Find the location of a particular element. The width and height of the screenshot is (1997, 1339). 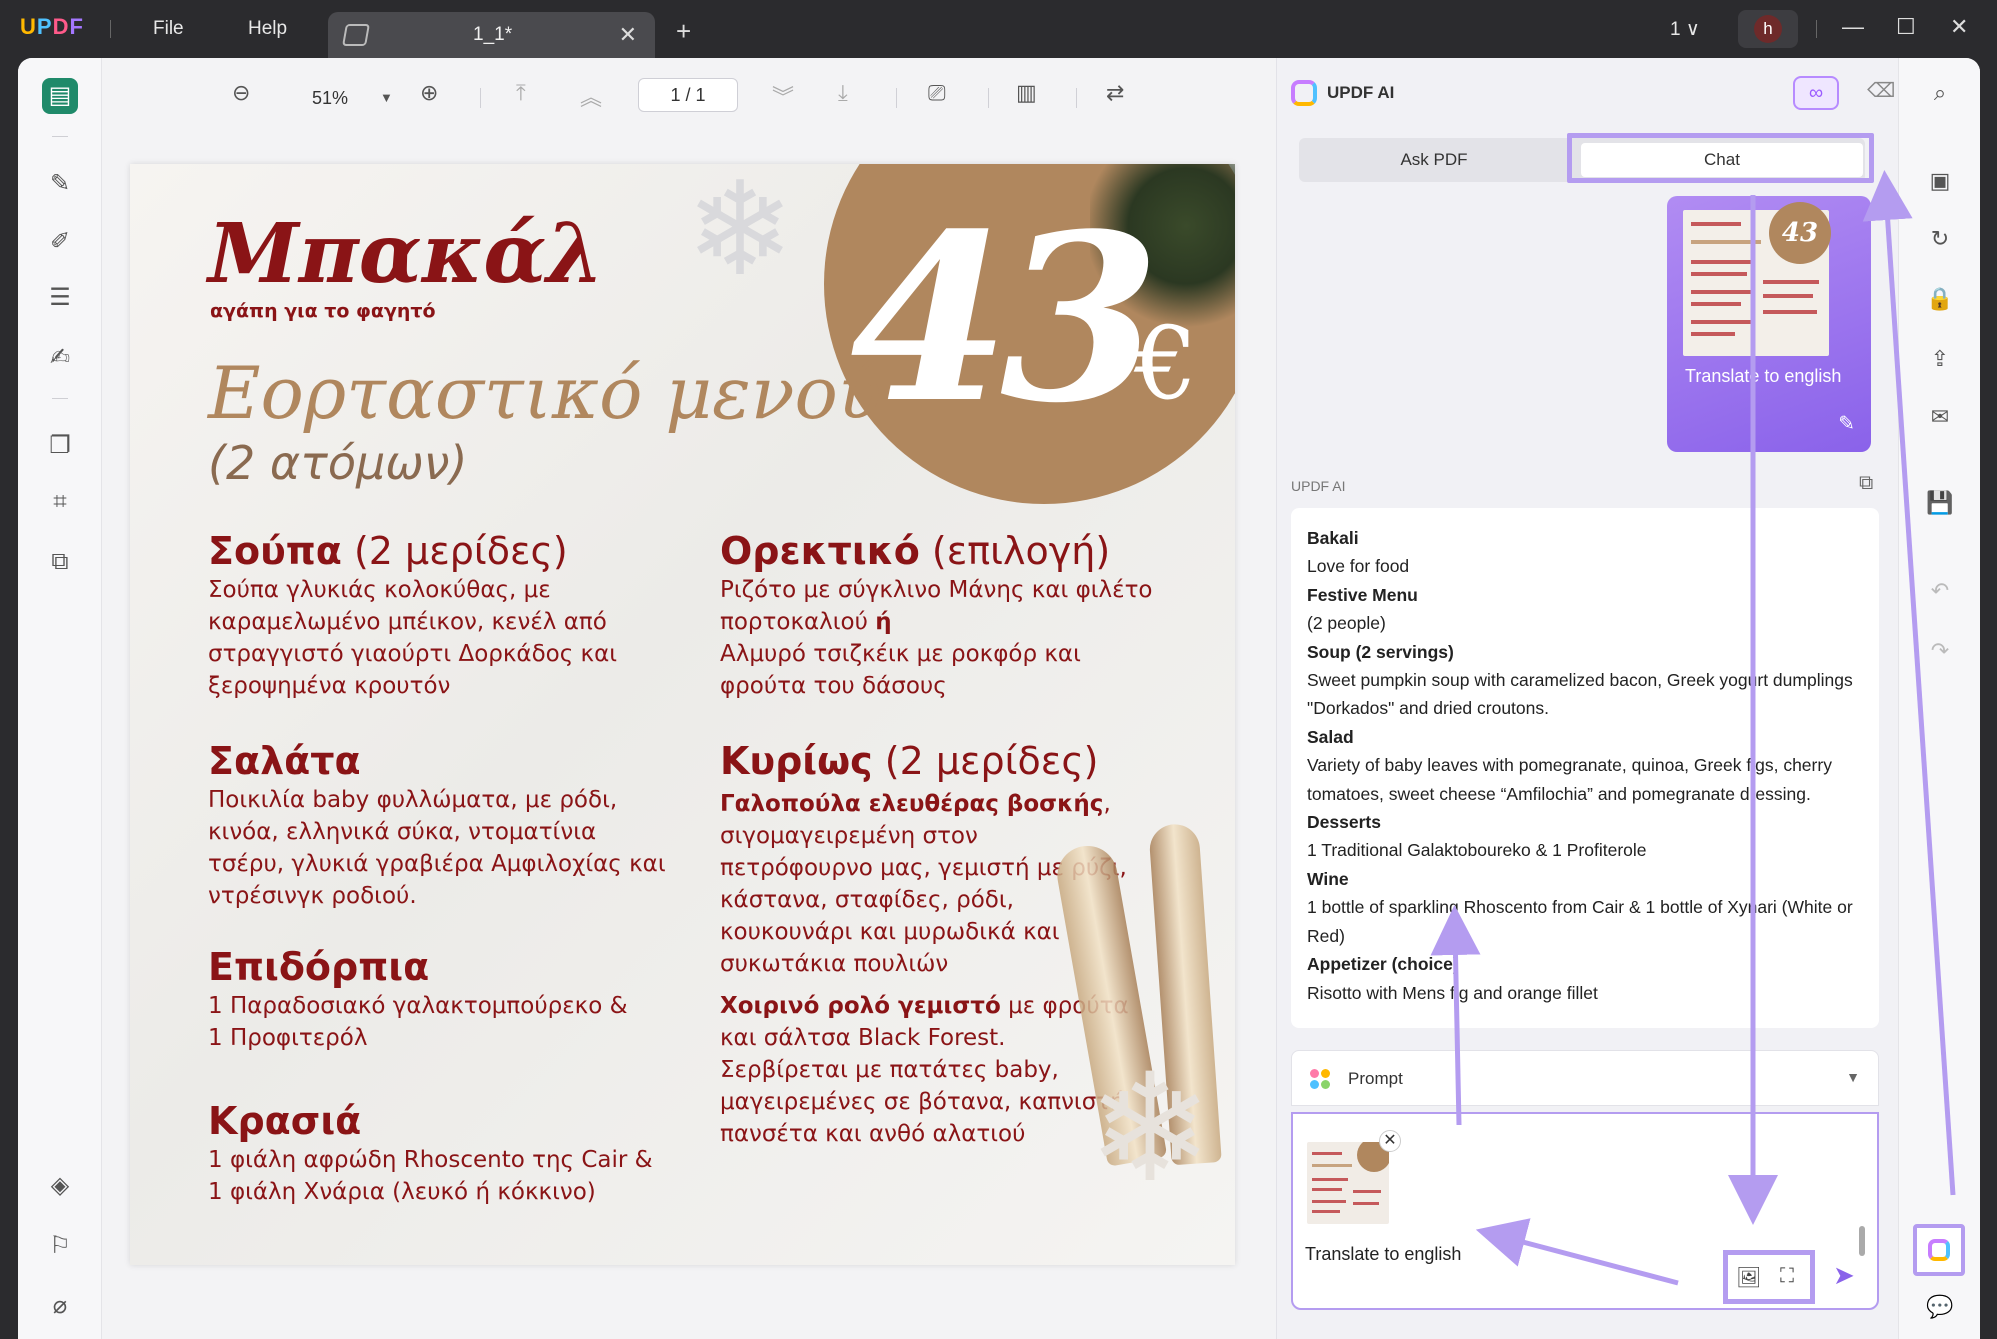

convert-icon: ↻ is located at coordinates (1940, 239).